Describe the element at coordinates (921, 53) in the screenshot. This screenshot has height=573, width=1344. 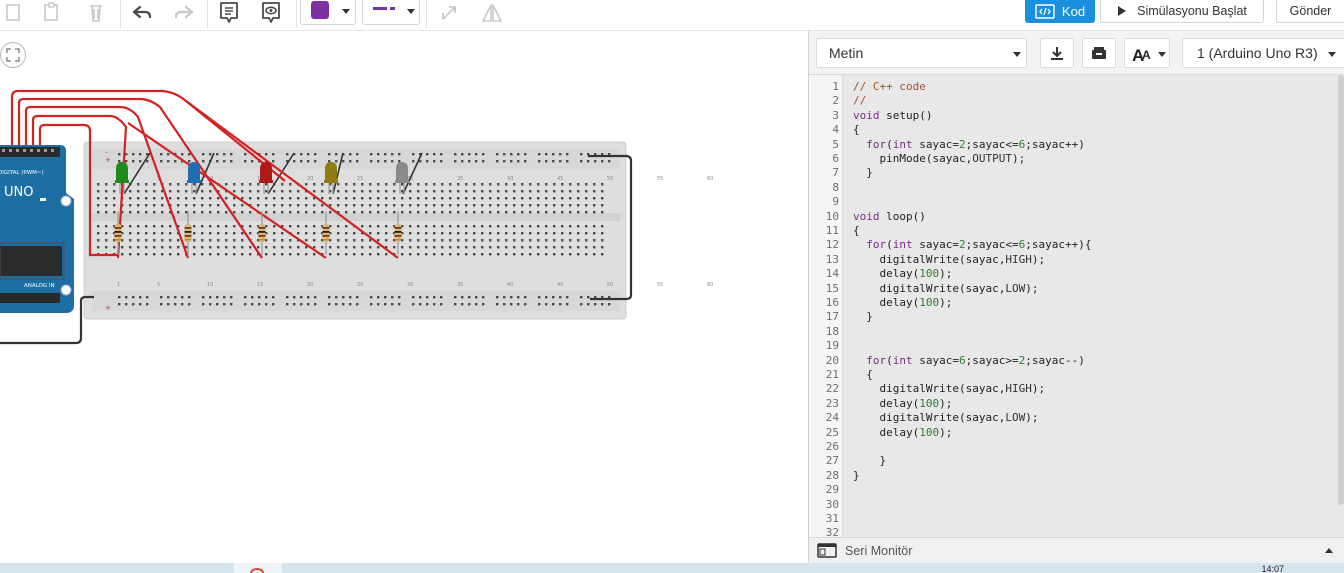
I see `code-mode-select: Metin` at that location.